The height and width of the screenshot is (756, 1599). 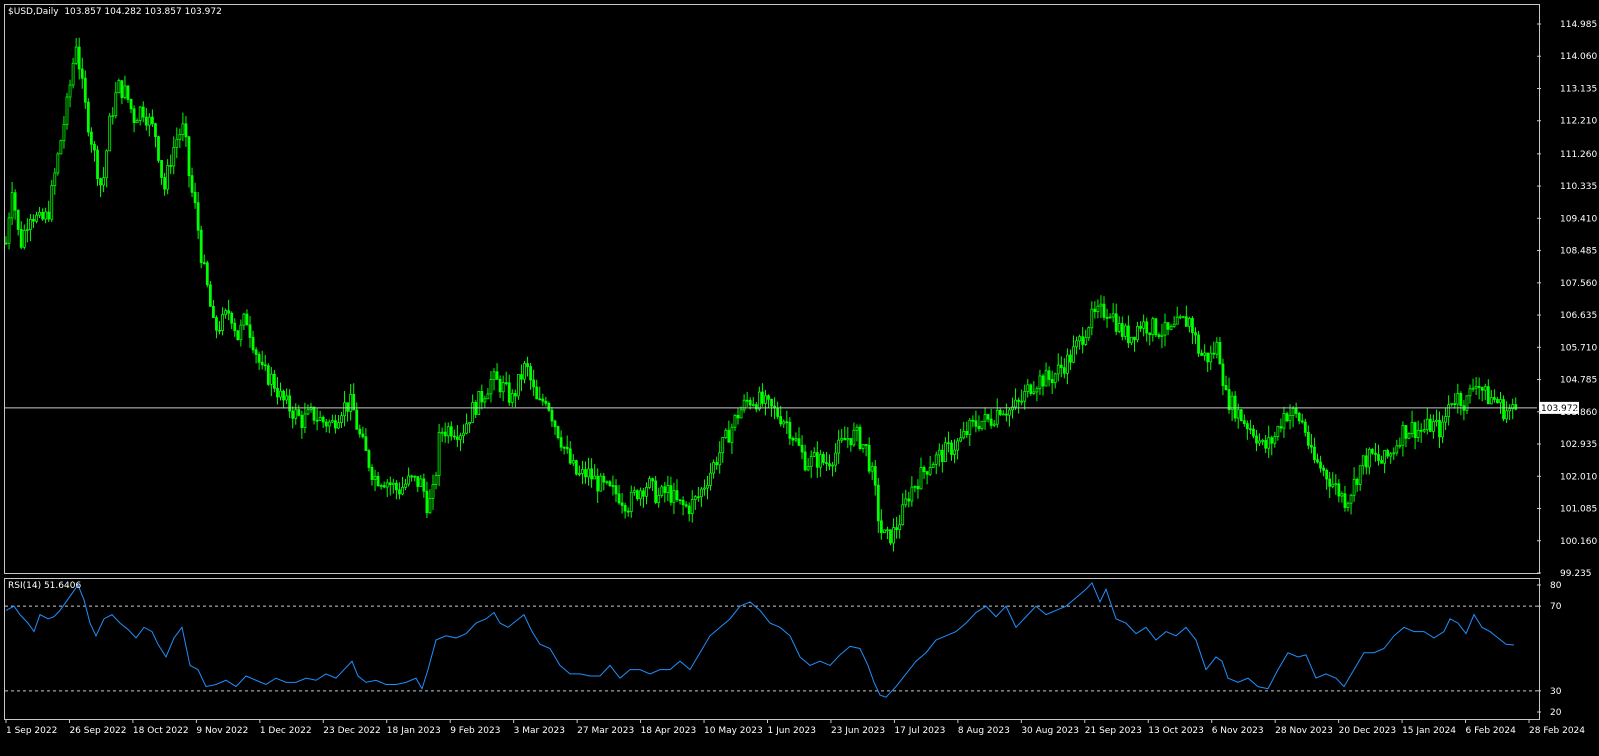 I want to click on rsi-axis: 80 70 30 20, so click(x=1549, y=649).